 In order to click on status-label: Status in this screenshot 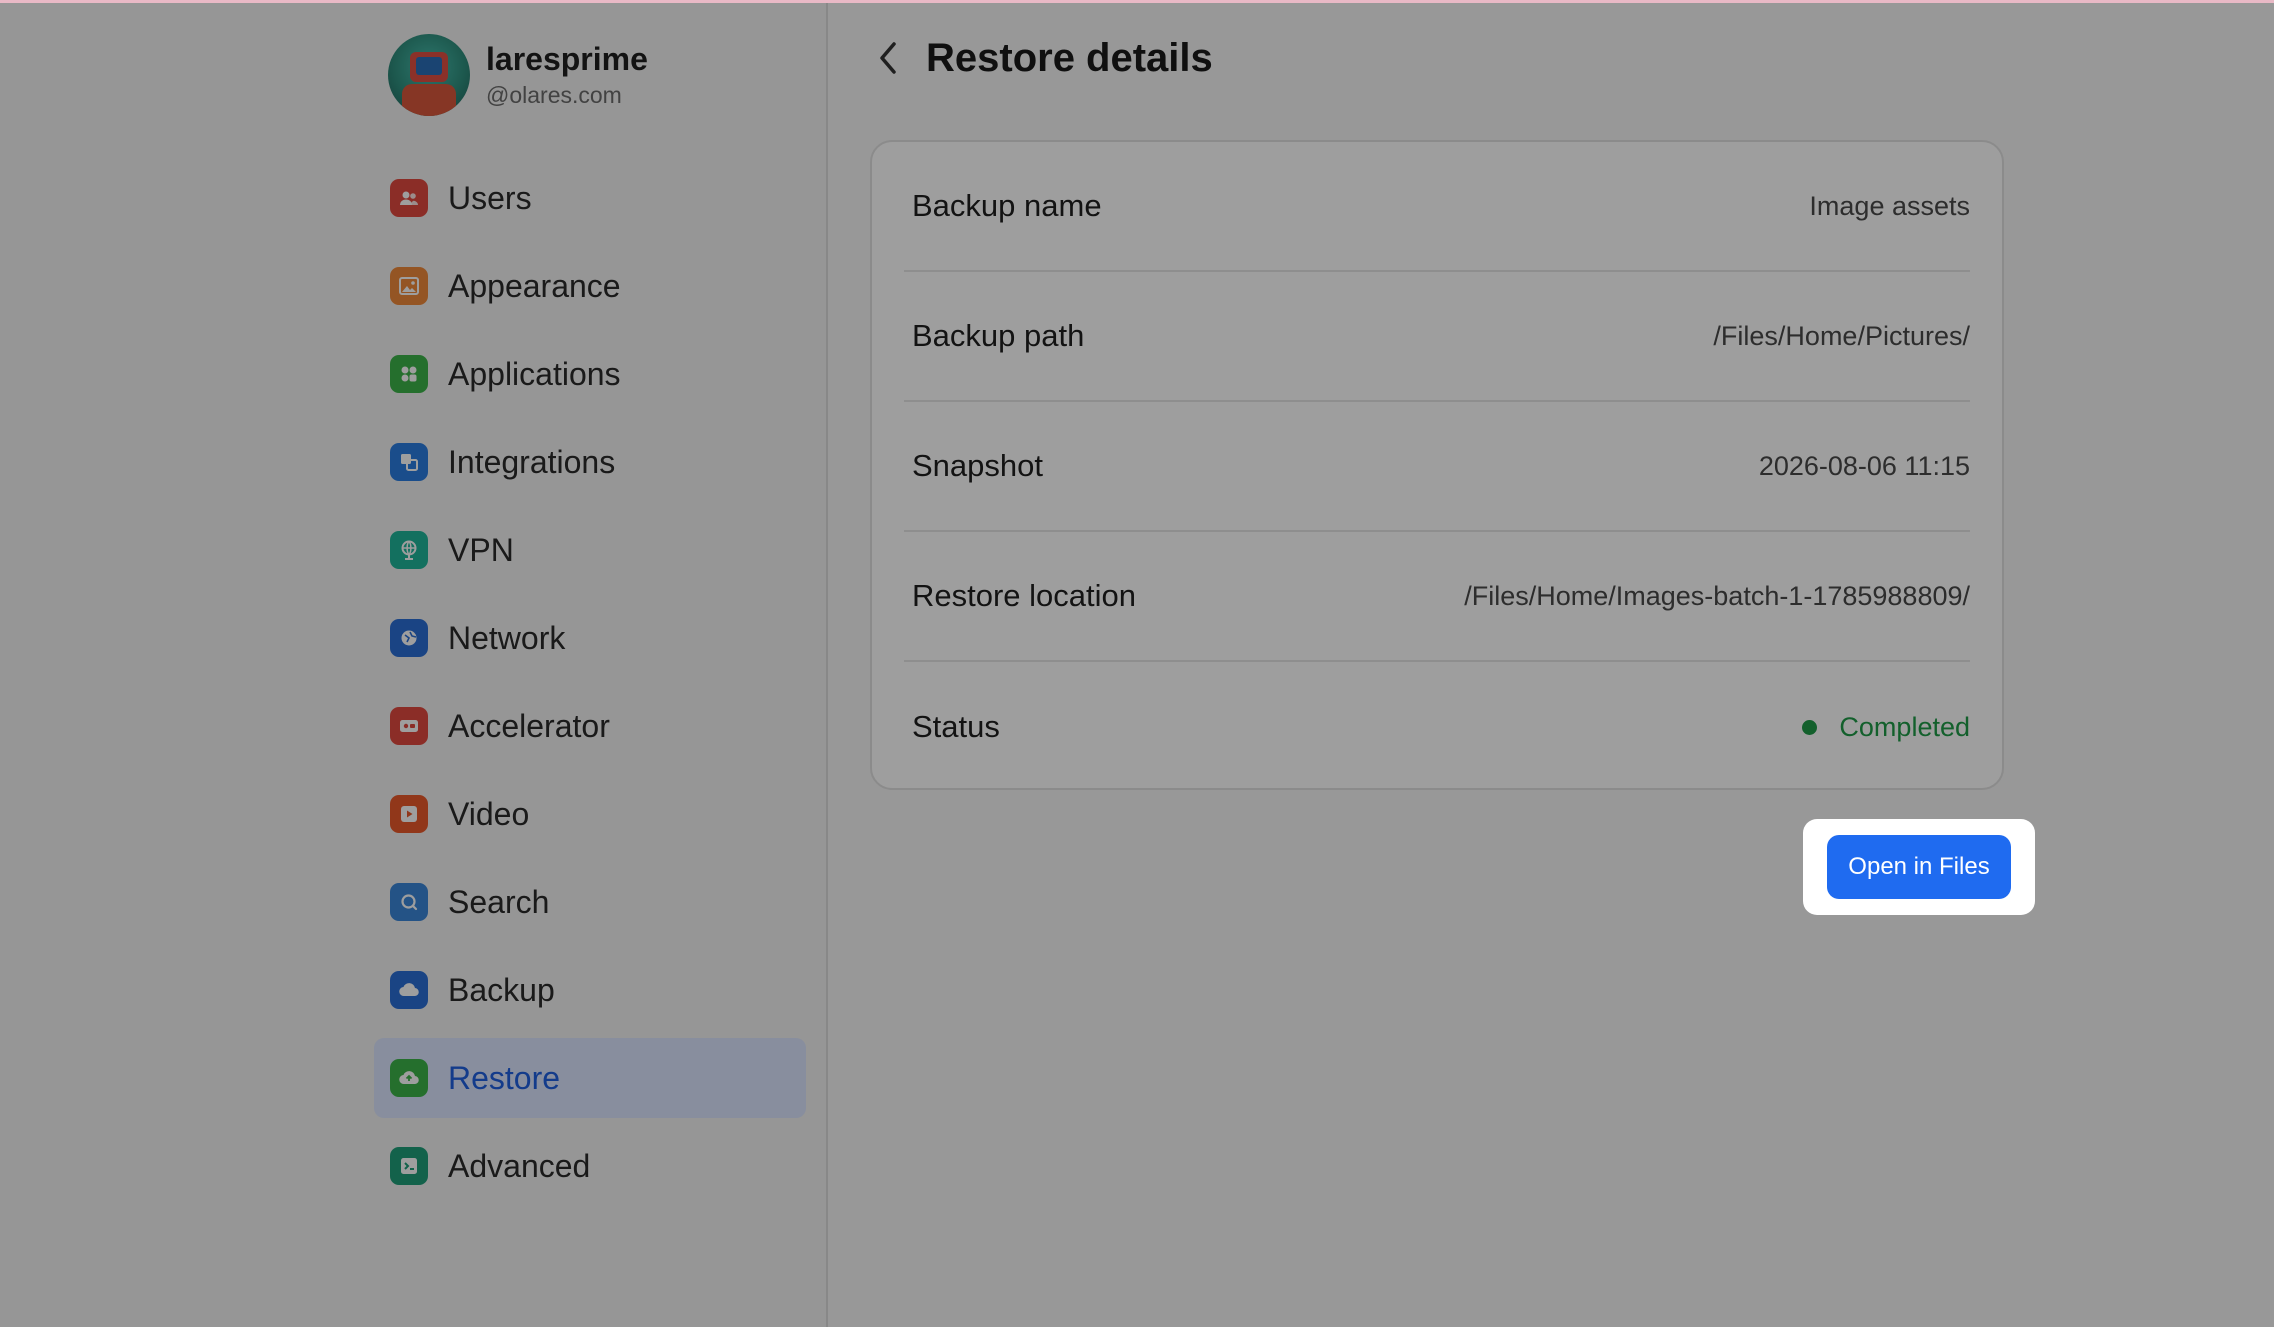, I will do `click(956, 726)`.